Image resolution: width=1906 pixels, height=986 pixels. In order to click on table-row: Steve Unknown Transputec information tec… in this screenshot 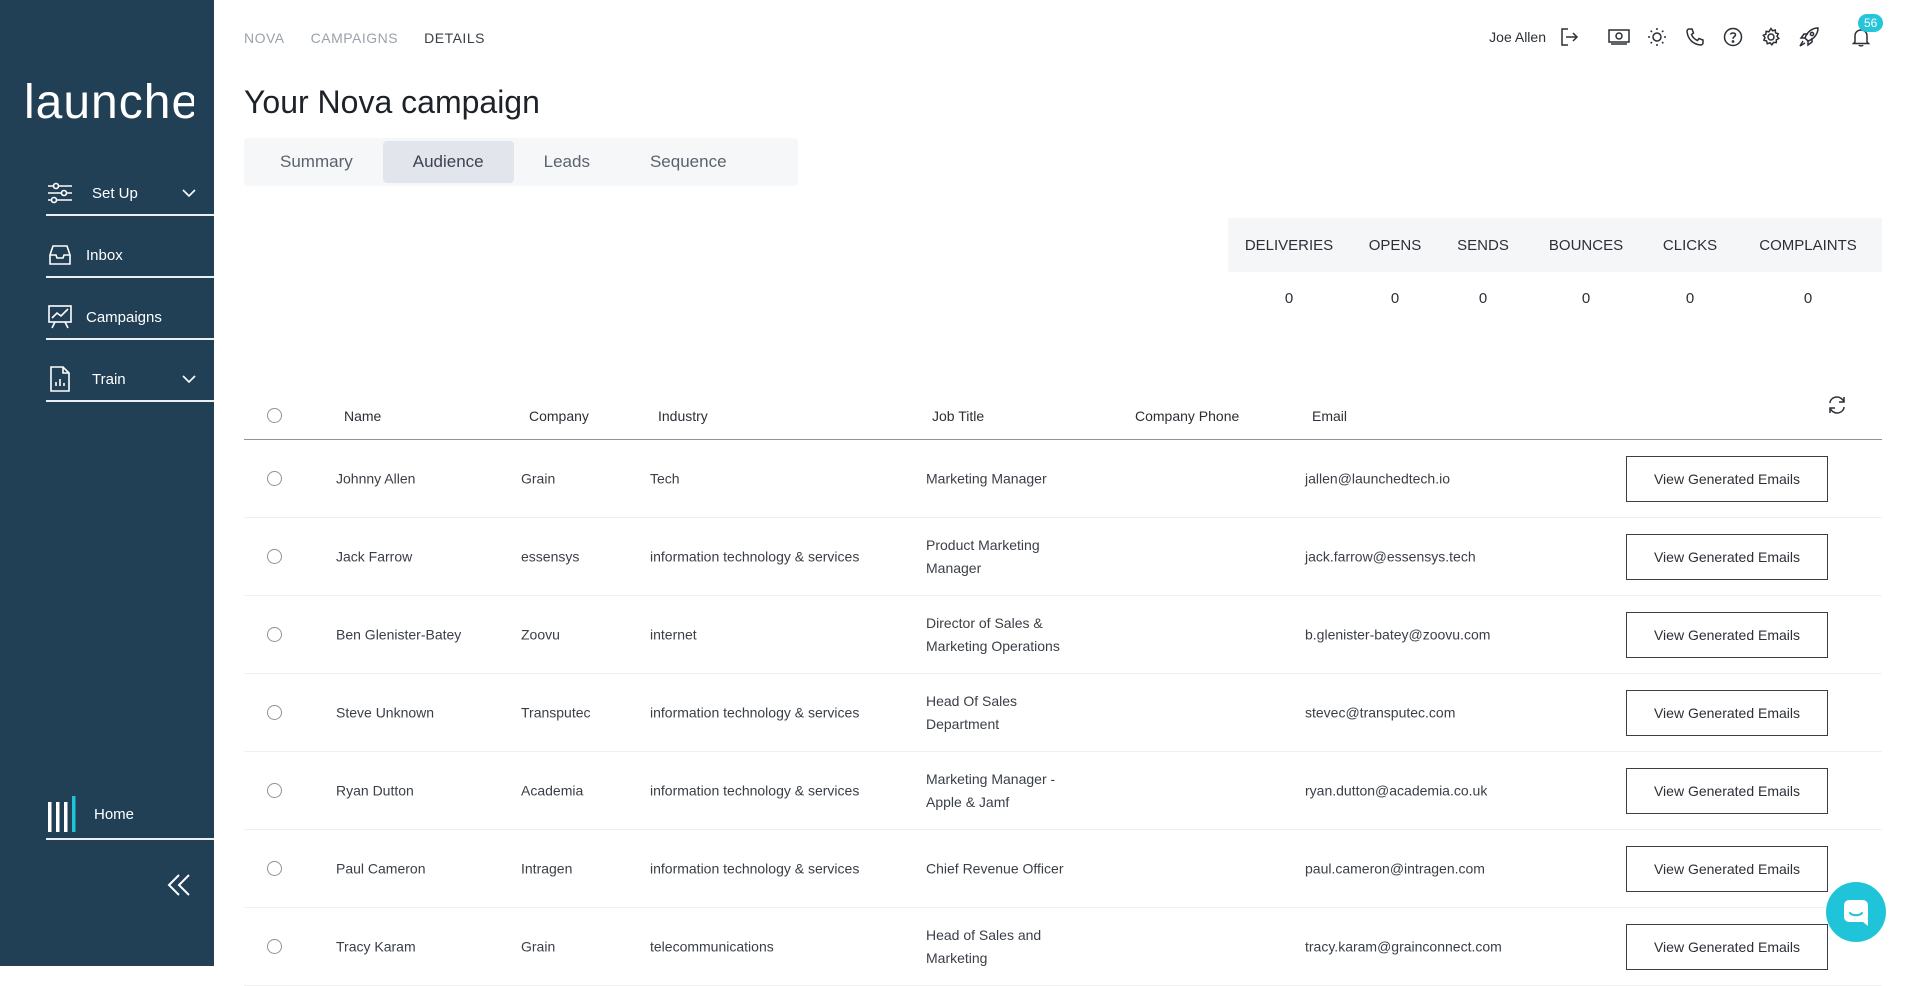, I will do `click(1063, 713)`.